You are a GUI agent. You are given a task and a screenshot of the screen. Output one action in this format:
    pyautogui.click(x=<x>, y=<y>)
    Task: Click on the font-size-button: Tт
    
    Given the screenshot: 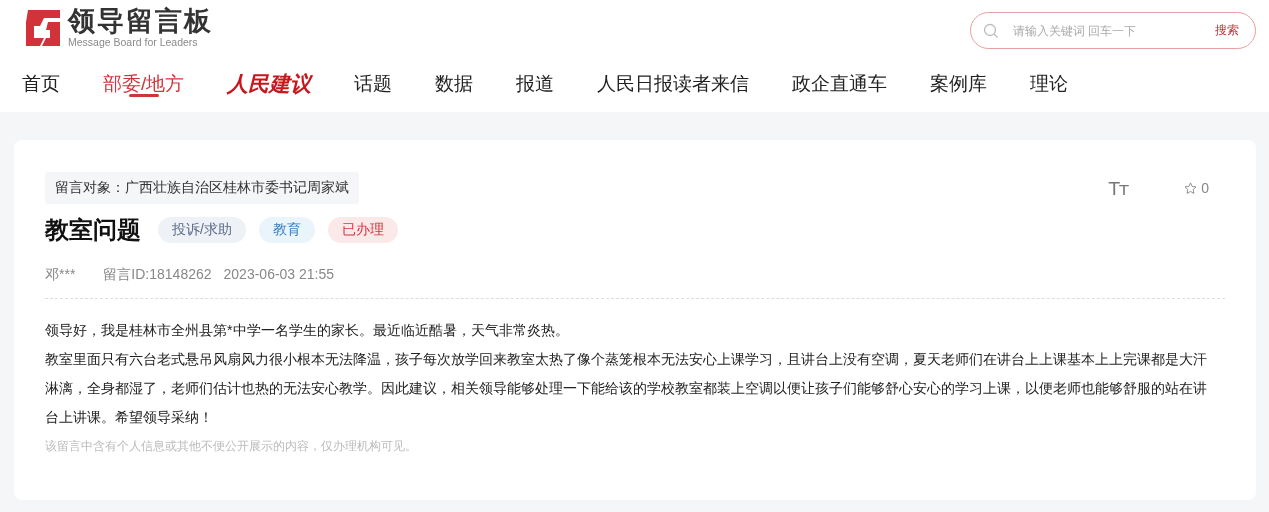 What is the action you would take?
    pyautogui.click(x=1118, y=188)
    